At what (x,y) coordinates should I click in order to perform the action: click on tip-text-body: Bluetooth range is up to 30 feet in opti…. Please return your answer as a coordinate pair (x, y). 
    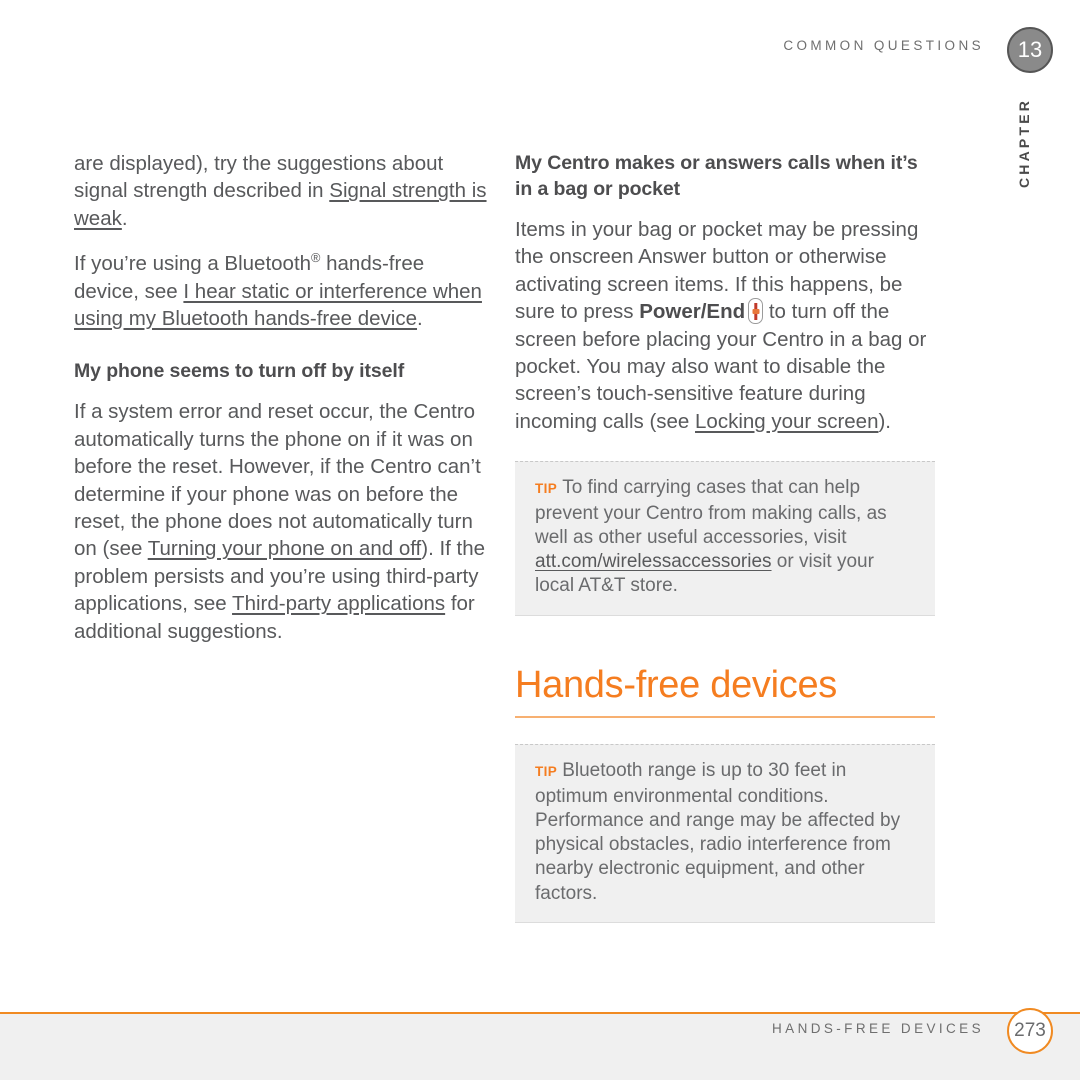
    Looking at the image, I should click on (718, 832).